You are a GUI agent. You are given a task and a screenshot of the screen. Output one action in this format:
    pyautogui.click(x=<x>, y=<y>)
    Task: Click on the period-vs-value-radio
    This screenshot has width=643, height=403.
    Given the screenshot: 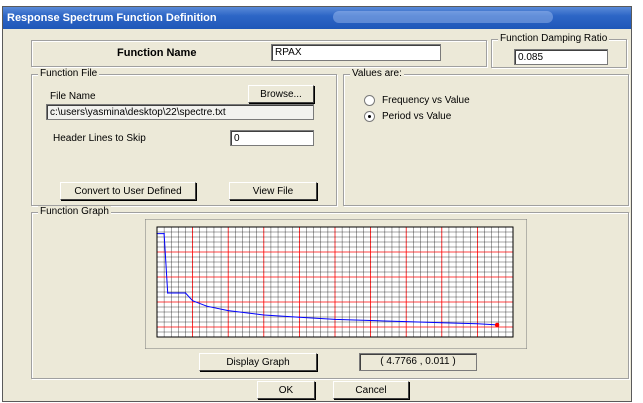 What is the action you would take?
    pyautogui.click(x=369, y=116)
    